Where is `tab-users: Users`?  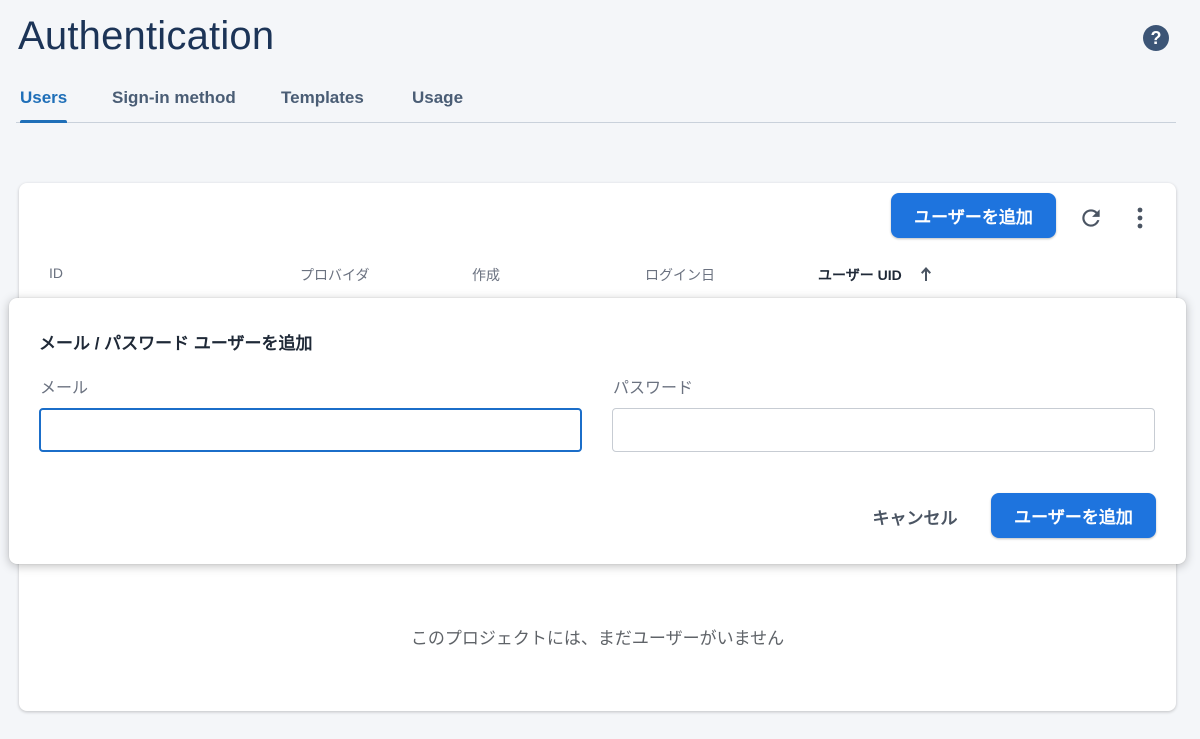
tab-users: Users is located at coordinates (44, 105).